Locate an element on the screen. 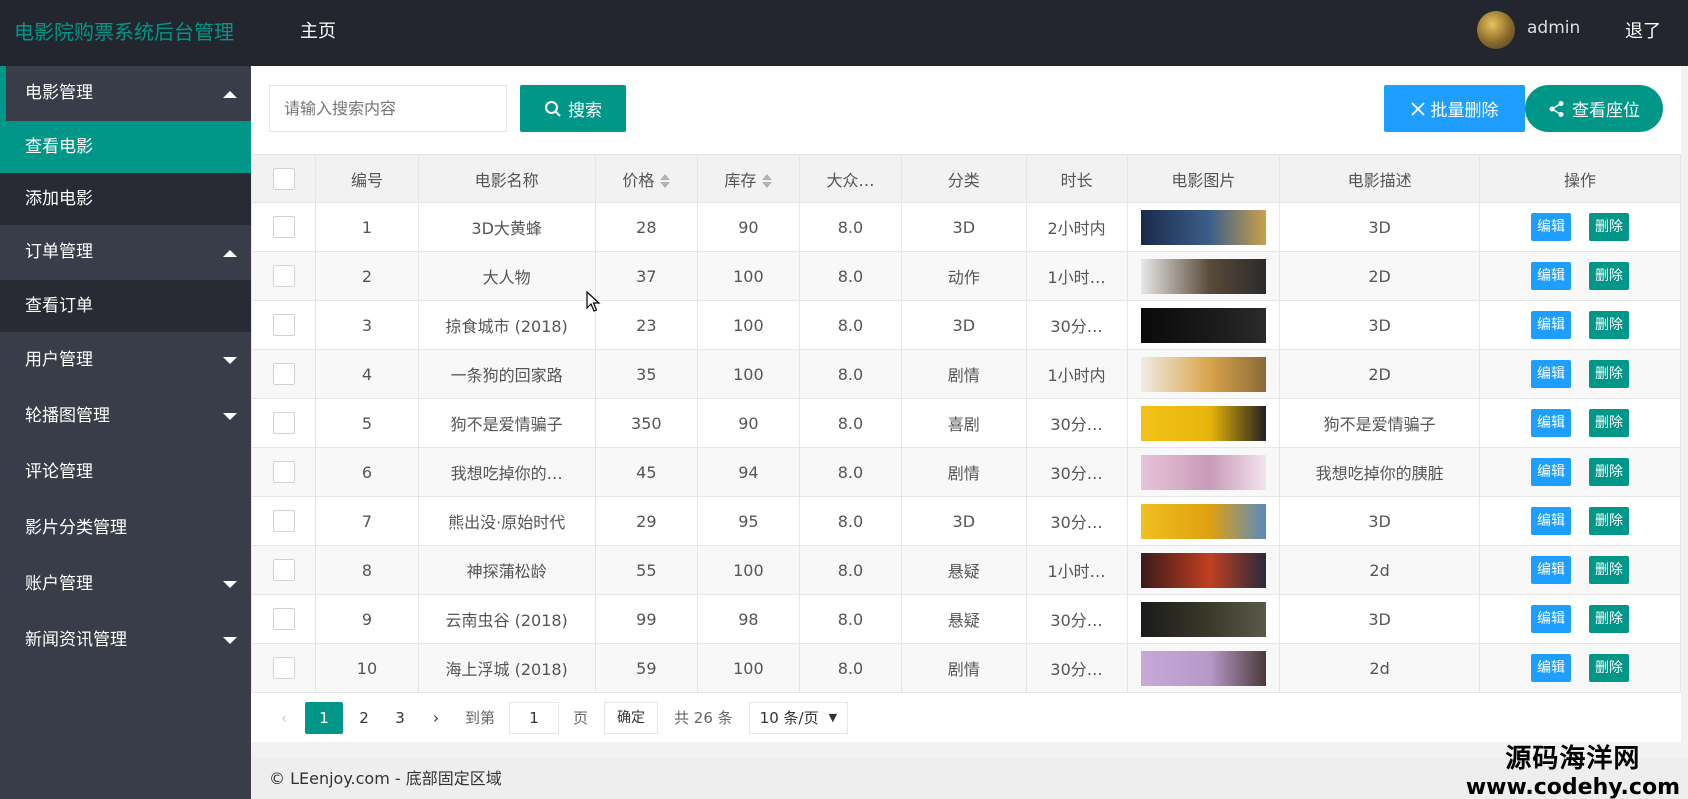 This screenshot has width=1688, height=799. cell-actions: 编辑 删除 is located at coordinates (1580, 521).